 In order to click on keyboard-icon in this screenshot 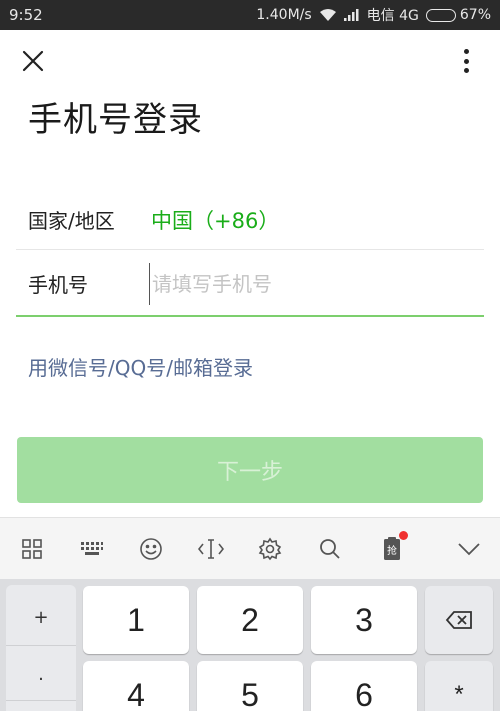, I will do `click(92, 549)`.